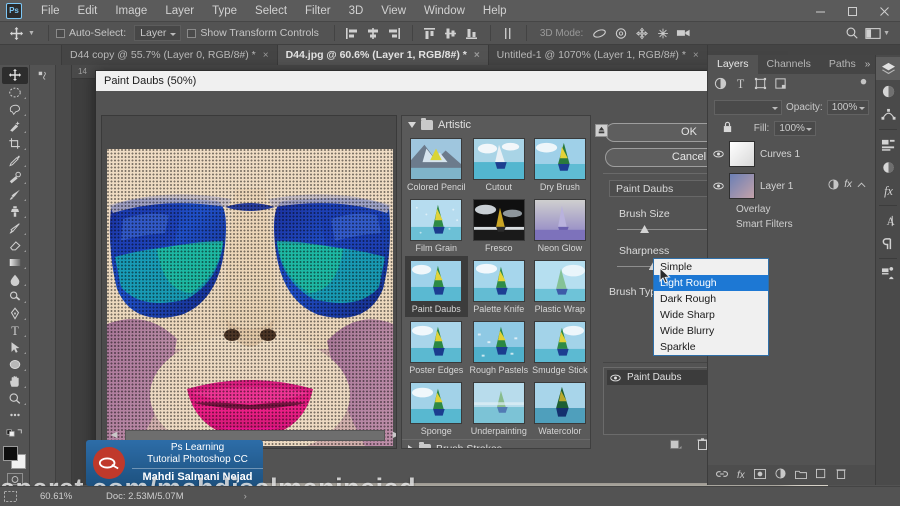  Describe the element at coordinates (741, 475) in the screenshot. I see `layer-style-icon: fx` at that location.